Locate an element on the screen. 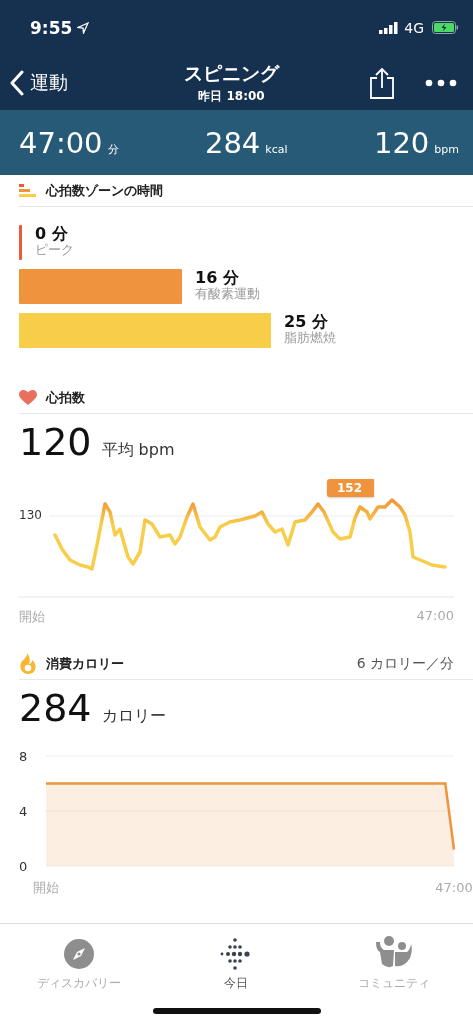  battery-icon is located at coordinates (445, 27).